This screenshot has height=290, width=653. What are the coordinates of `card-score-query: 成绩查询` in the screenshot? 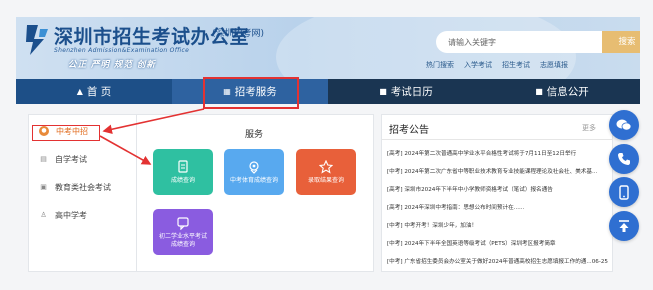 It's located at (183, 172).